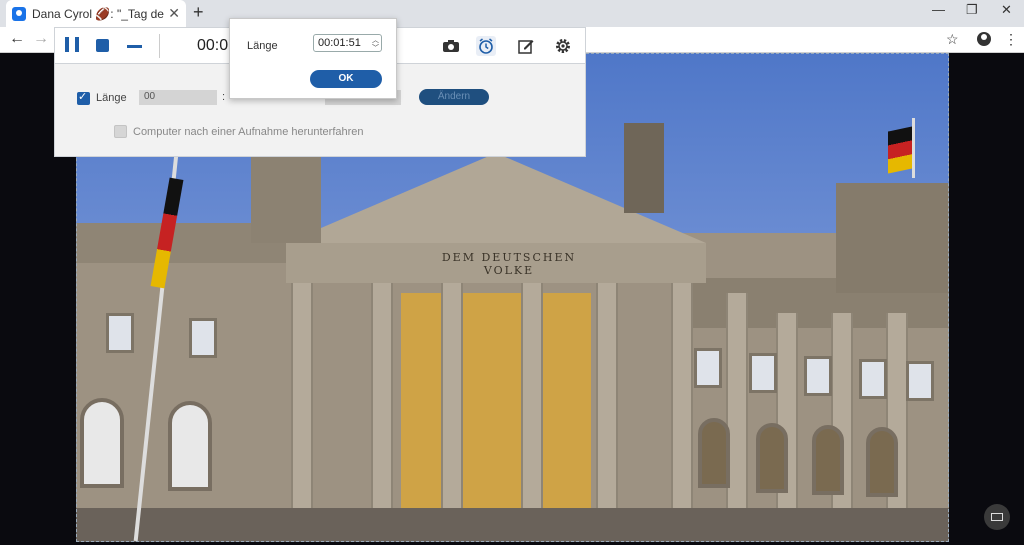 The image size is (1024, 545). I want to click on shutdown-checkbox, so click(120, 131).